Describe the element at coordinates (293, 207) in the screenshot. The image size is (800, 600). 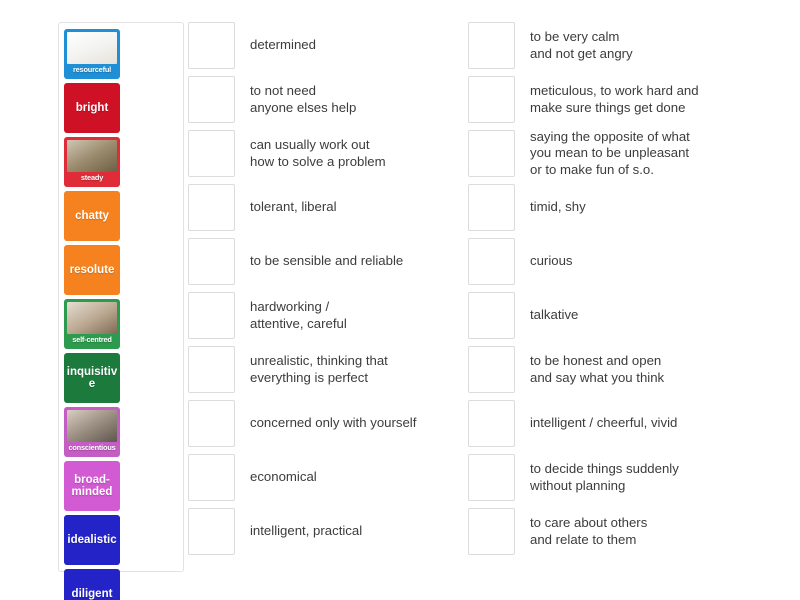
I see `definition-text: tolerant, liberal` at that location.